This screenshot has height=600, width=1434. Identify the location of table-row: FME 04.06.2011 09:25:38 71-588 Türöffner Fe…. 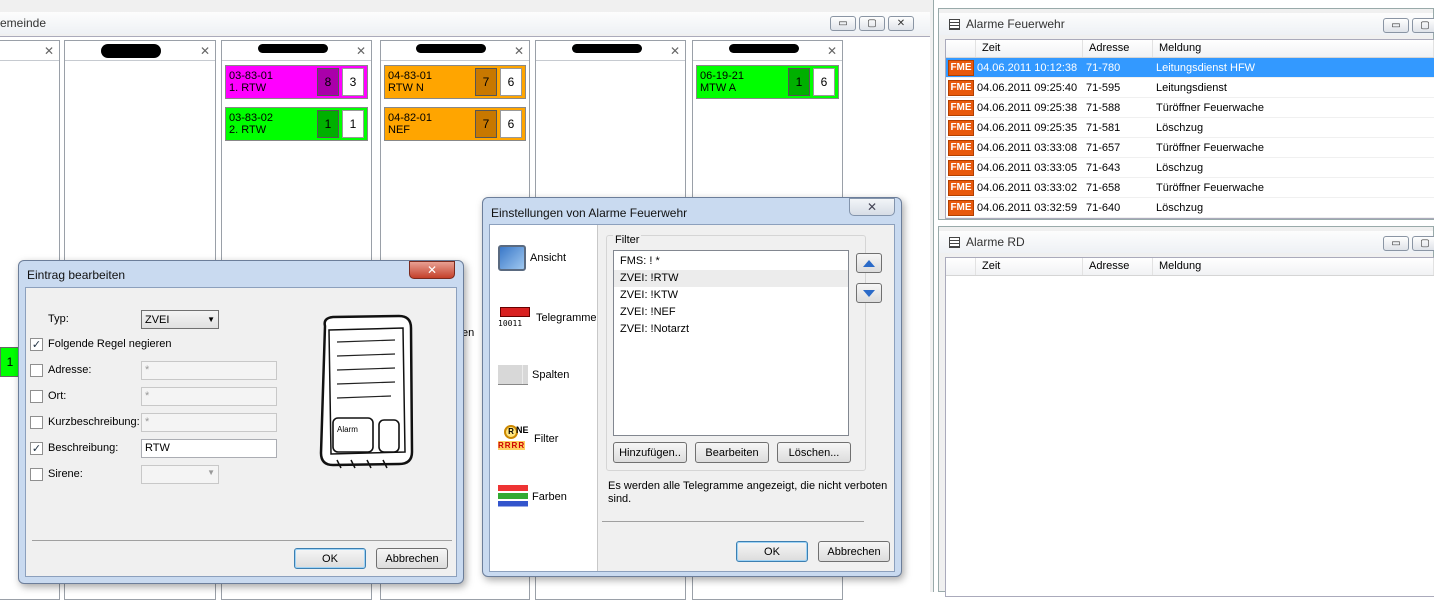
(1190, 108).